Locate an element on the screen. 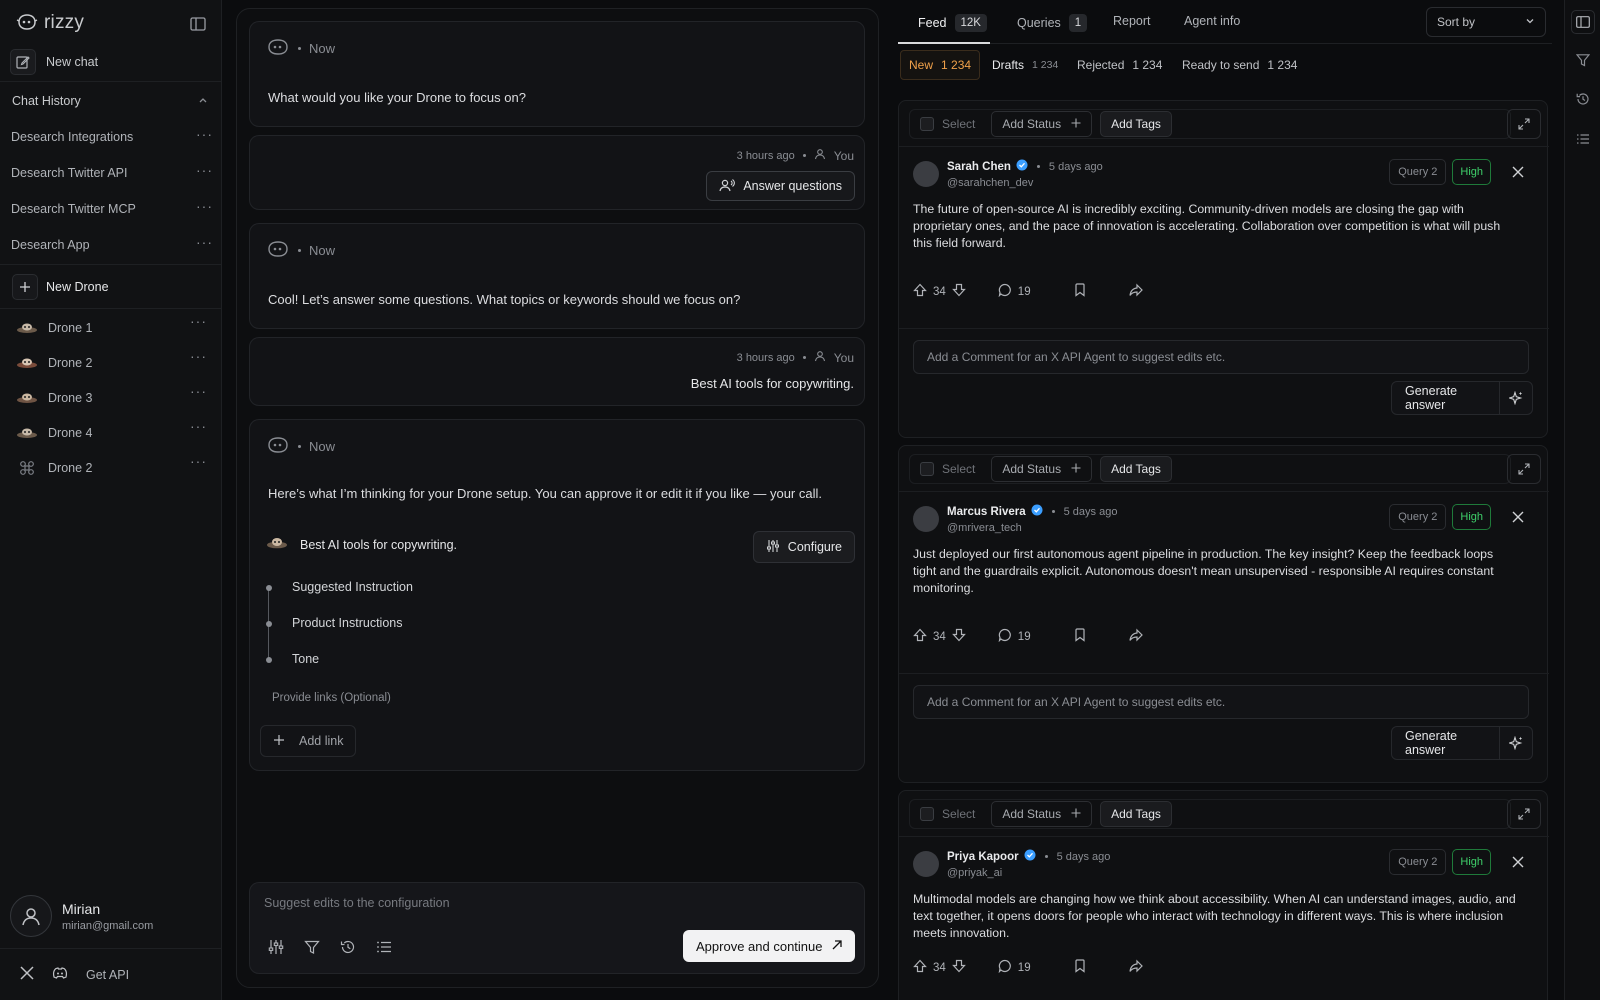 This screenshot has width=1600, height=1000. post-author: Sarah Chen 5 days ago @sarahchen_dev is located at coordinates (1008, 174).